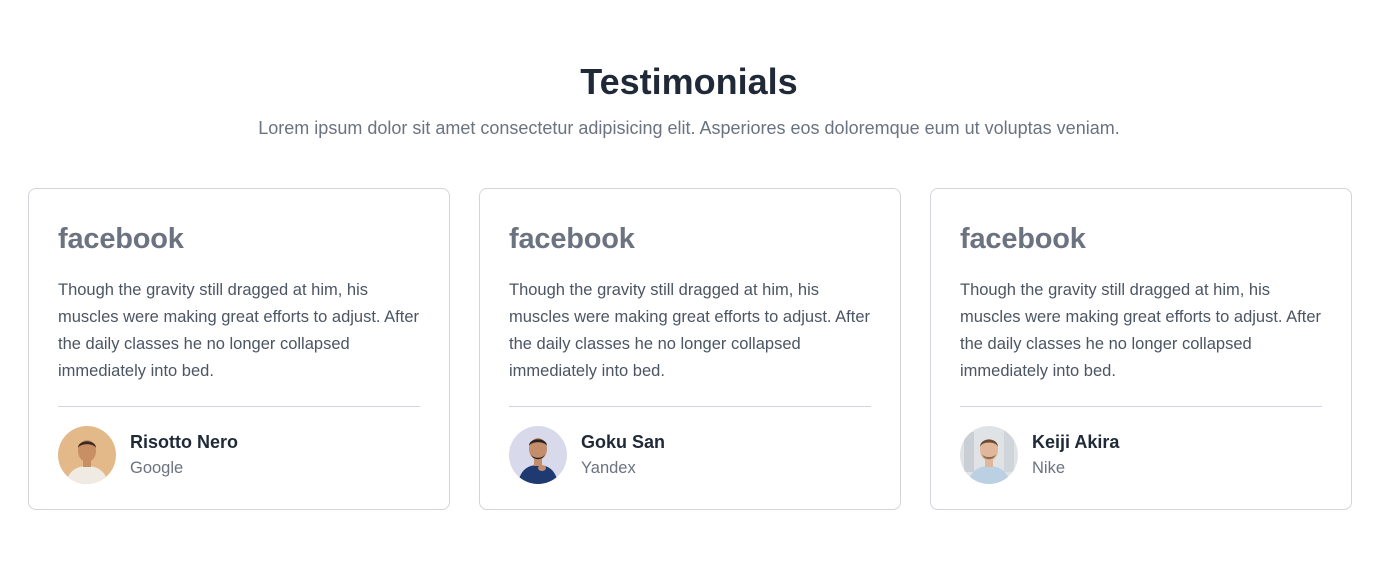 This screenshot has height=567, width=1378. What do you see at coordinates (157, 468) in the screenshot?
I see `author-company: Google` at bounding box center [157, 468].